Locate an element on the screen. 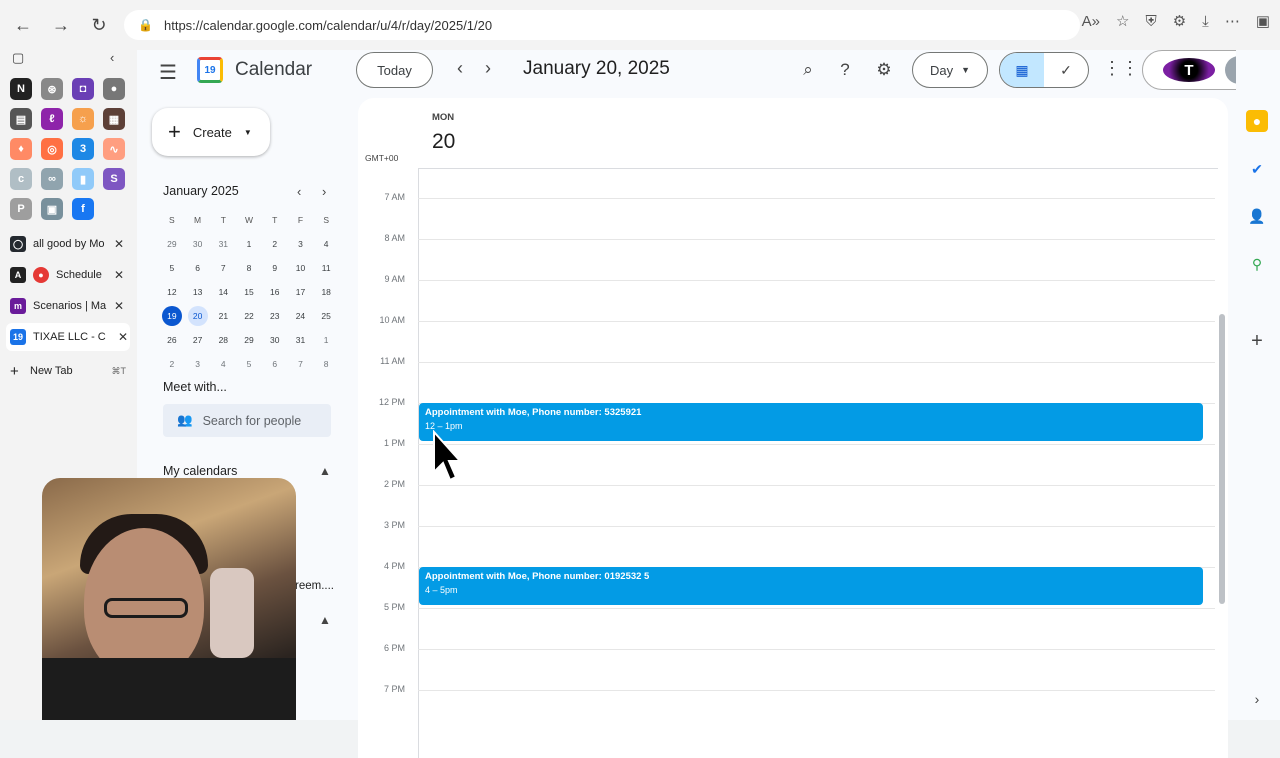  mini-day: 9 is located at coordinates (275, 268).